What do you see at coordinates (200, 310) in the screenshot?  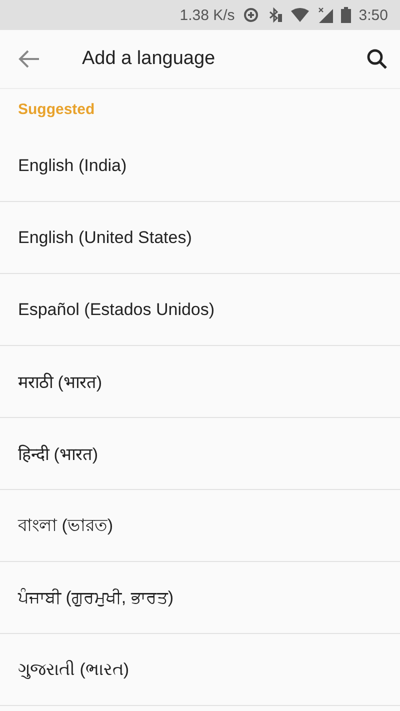 I see `language-item: Español (Estados Unidos)` at bounding box center [200, 310].